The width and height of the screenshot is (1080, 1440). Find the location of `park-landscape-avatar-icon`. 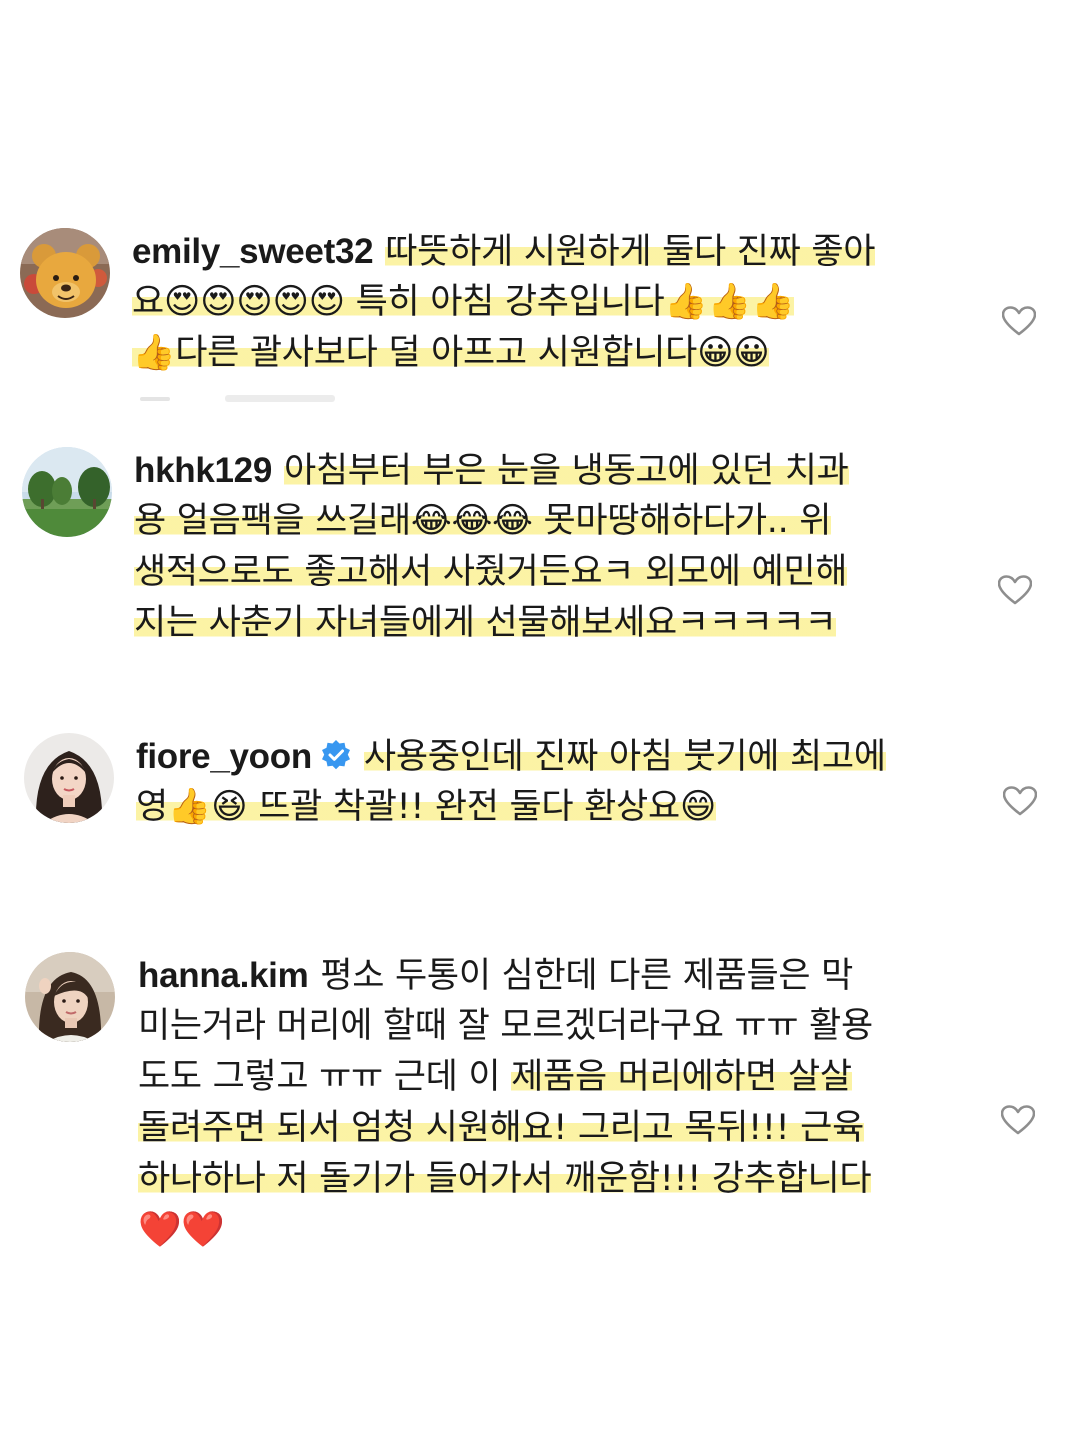

park-landscape-avatar-icon is located at coordinates (67, 492).